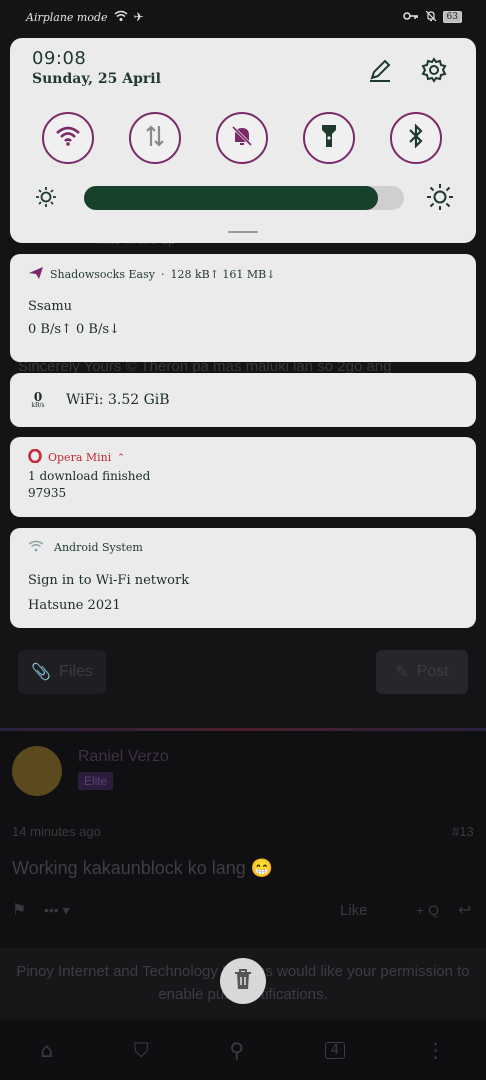 The height and width of the screenshot is (1080, 486). I want to click on notification-app-name: Opera Mini, so click(80, 457).